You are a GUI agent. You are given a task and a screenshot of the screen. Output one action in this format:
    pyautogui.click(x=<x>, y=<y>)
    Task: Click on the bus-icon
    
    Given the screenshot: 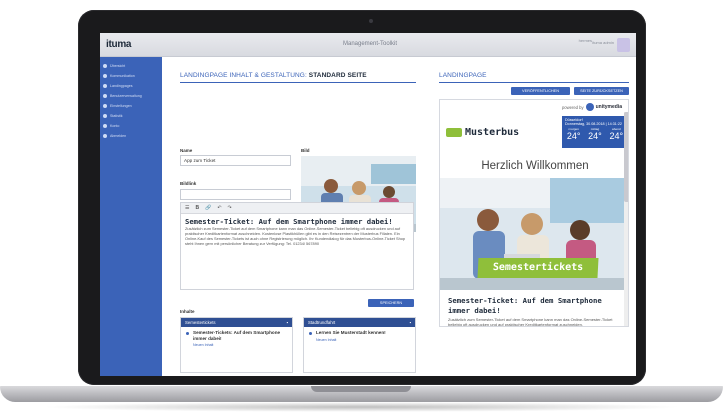 What is the action you would take?
    pyautogui.click(x=454, y=132)
    